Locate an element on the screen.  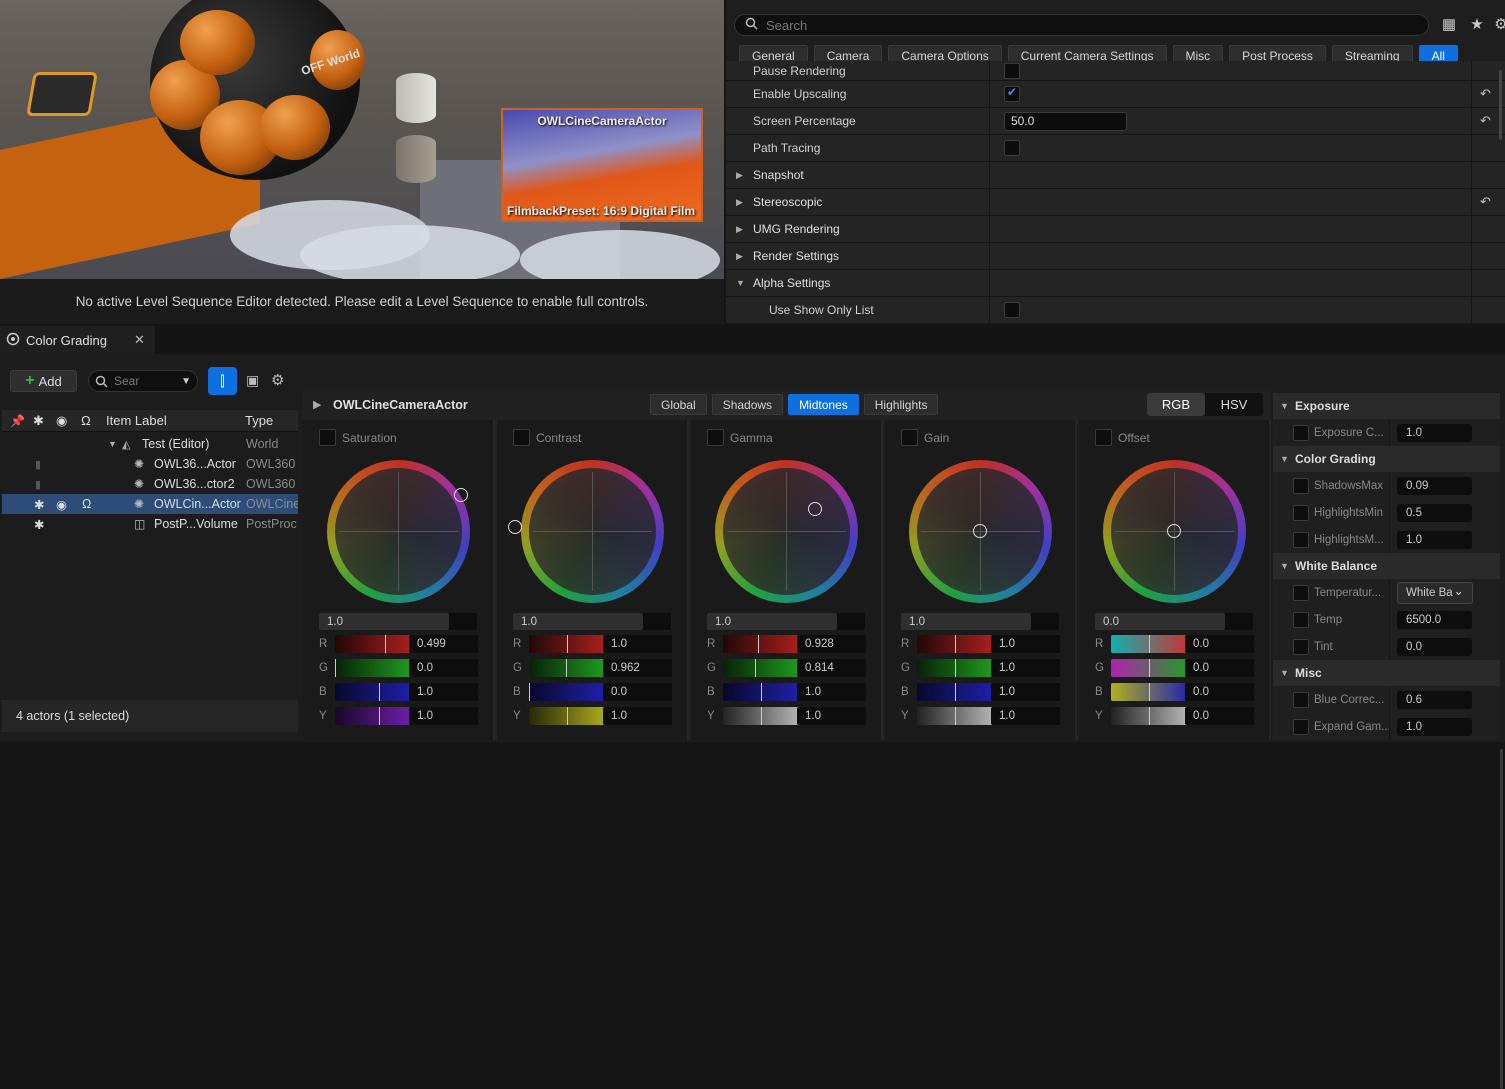
property-row: ▶ UMG Rendering is located at coordinates (1115, 229).